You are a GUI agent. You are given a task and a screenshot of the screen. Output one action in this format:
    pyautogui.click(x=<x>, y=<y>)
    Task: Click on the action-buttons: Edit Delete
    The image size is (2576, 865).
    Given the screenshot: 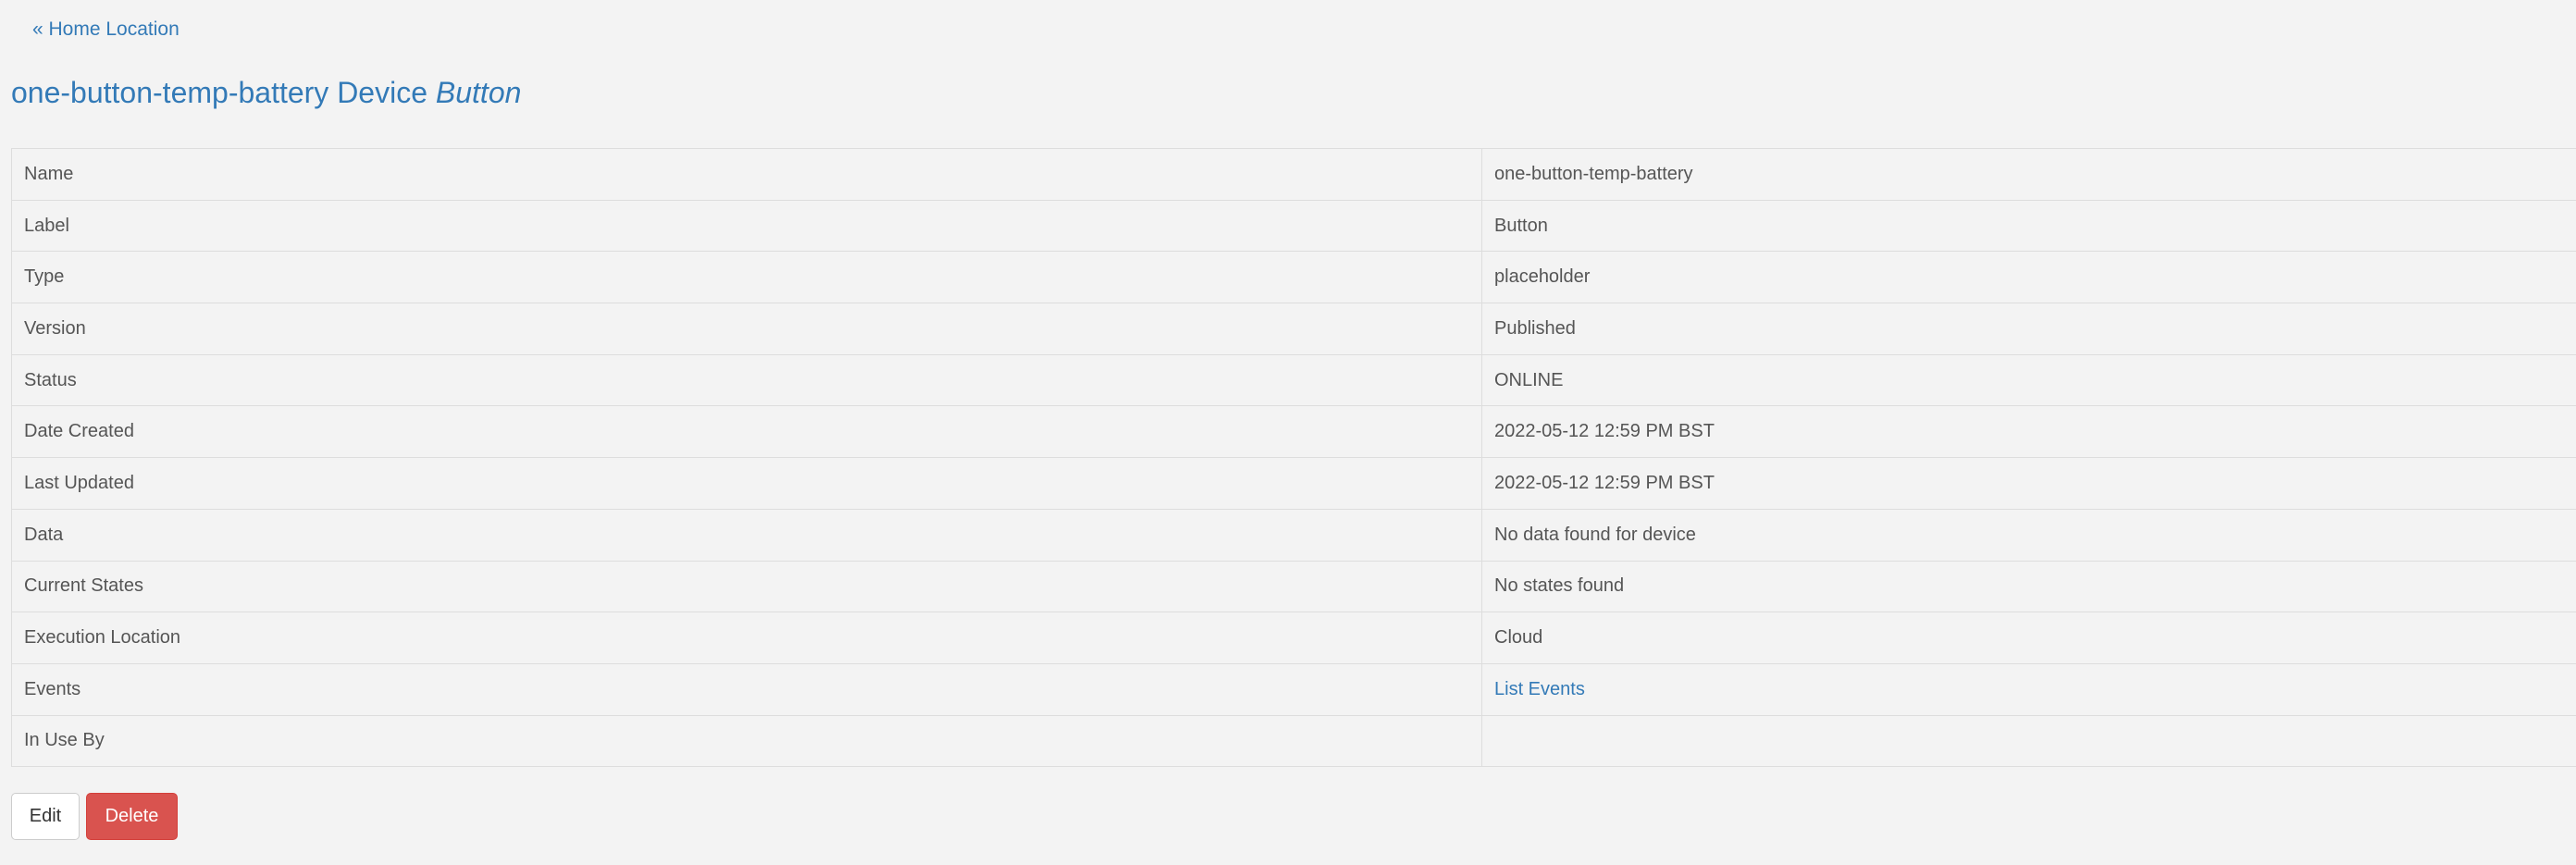 What is the action you would take?
    pyautogui.click(x=95, y=817)
    